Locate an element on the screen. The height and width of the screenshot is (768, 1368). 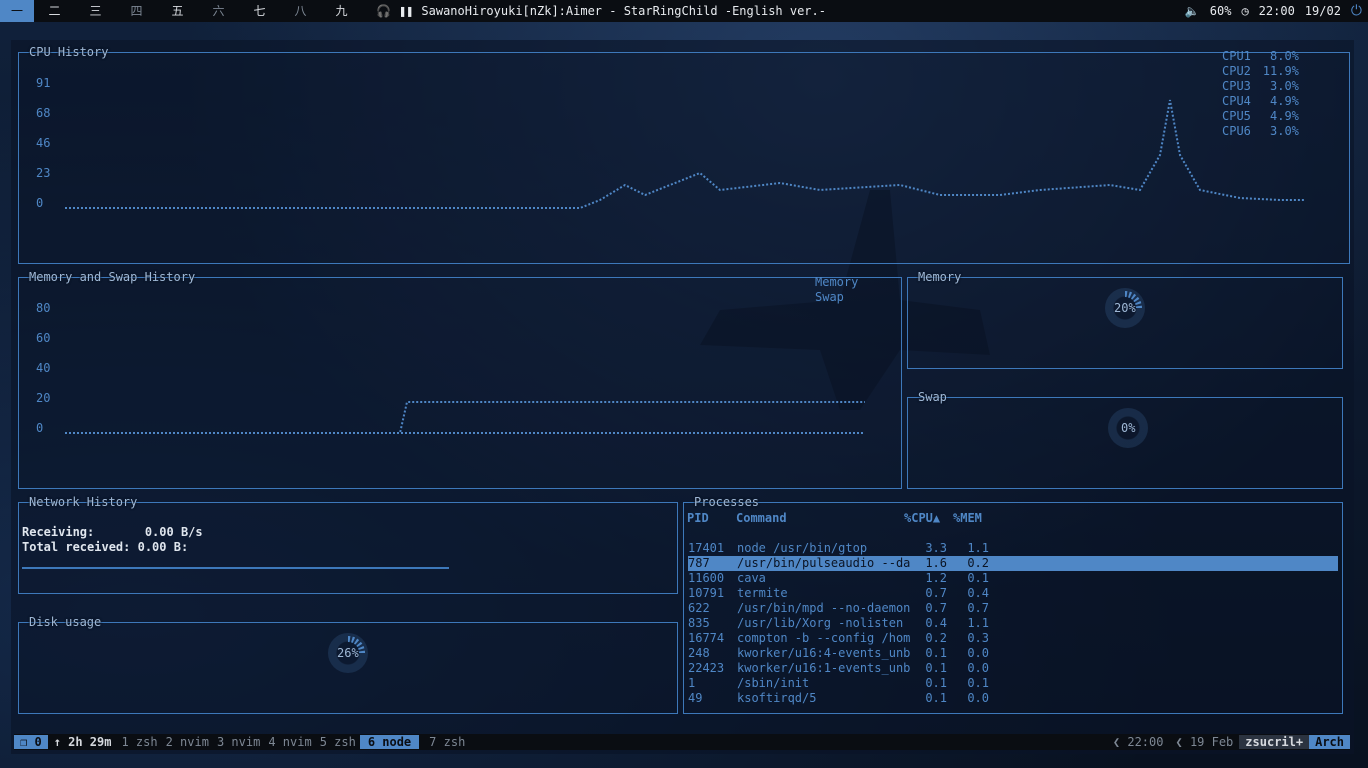
memory-y-tick: 40 is located at coordinates (43, 368).